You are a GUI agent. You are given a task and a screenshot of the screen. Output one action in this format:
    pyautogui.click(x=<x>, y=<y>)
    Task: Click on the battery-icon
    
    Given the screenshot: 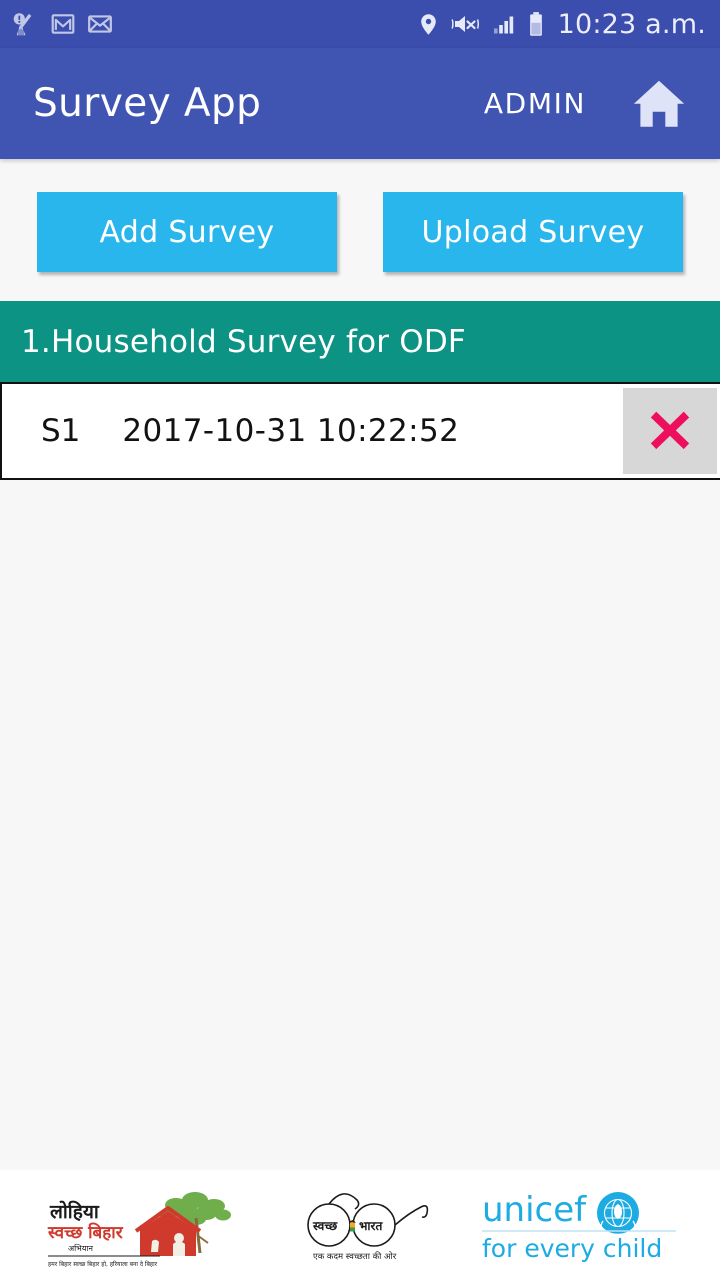 What is the action you would take?
    pyautogui.click(x=536, y=24)
    